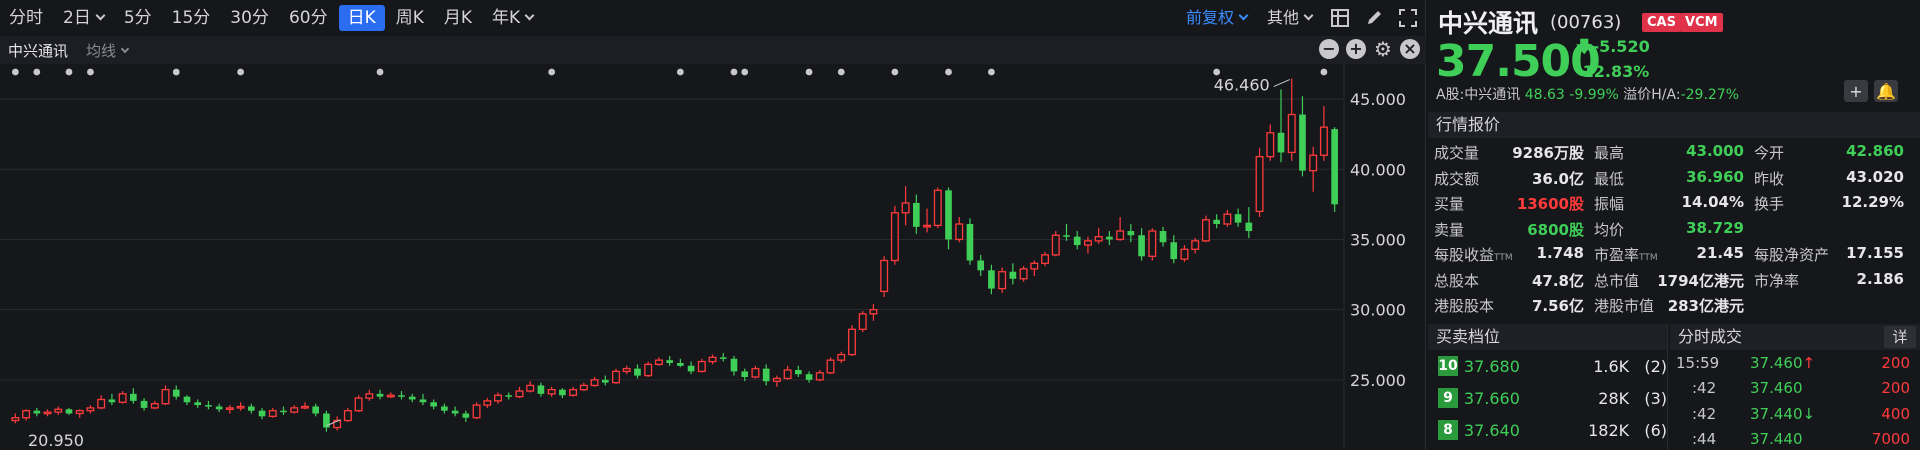 The image size is (1920, 450). What do you see at coordinates (1668, 152) in the screenshot?
I see `stat-cell: 最高 43.000` at bounding box center [1668, 152].